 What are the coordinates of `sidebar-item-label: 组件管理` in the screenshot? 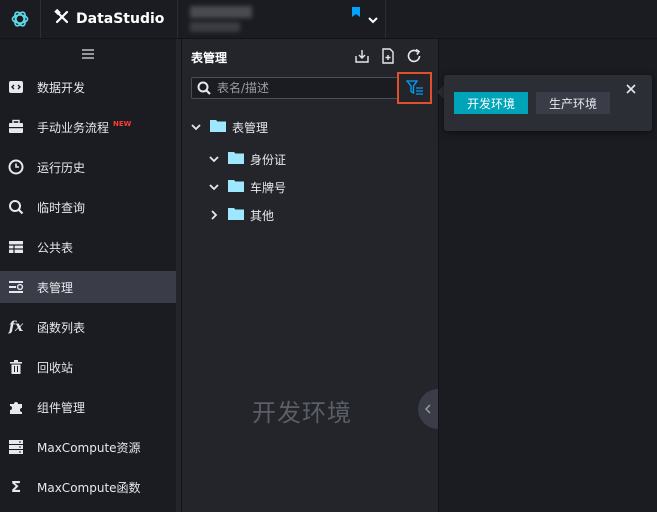 It's located at (61, 407).